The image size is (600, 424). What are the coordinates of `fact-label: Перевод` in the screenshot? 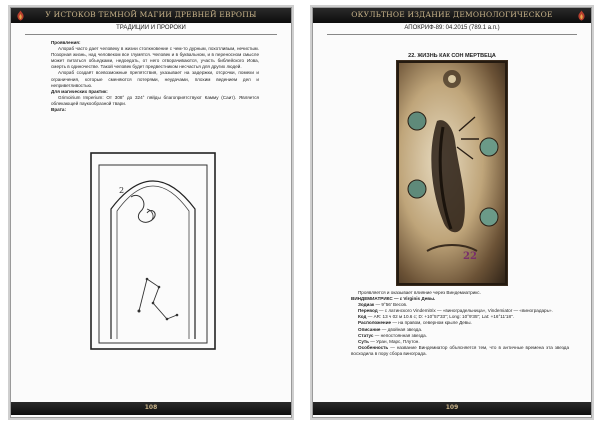 It's located at (368, 311).